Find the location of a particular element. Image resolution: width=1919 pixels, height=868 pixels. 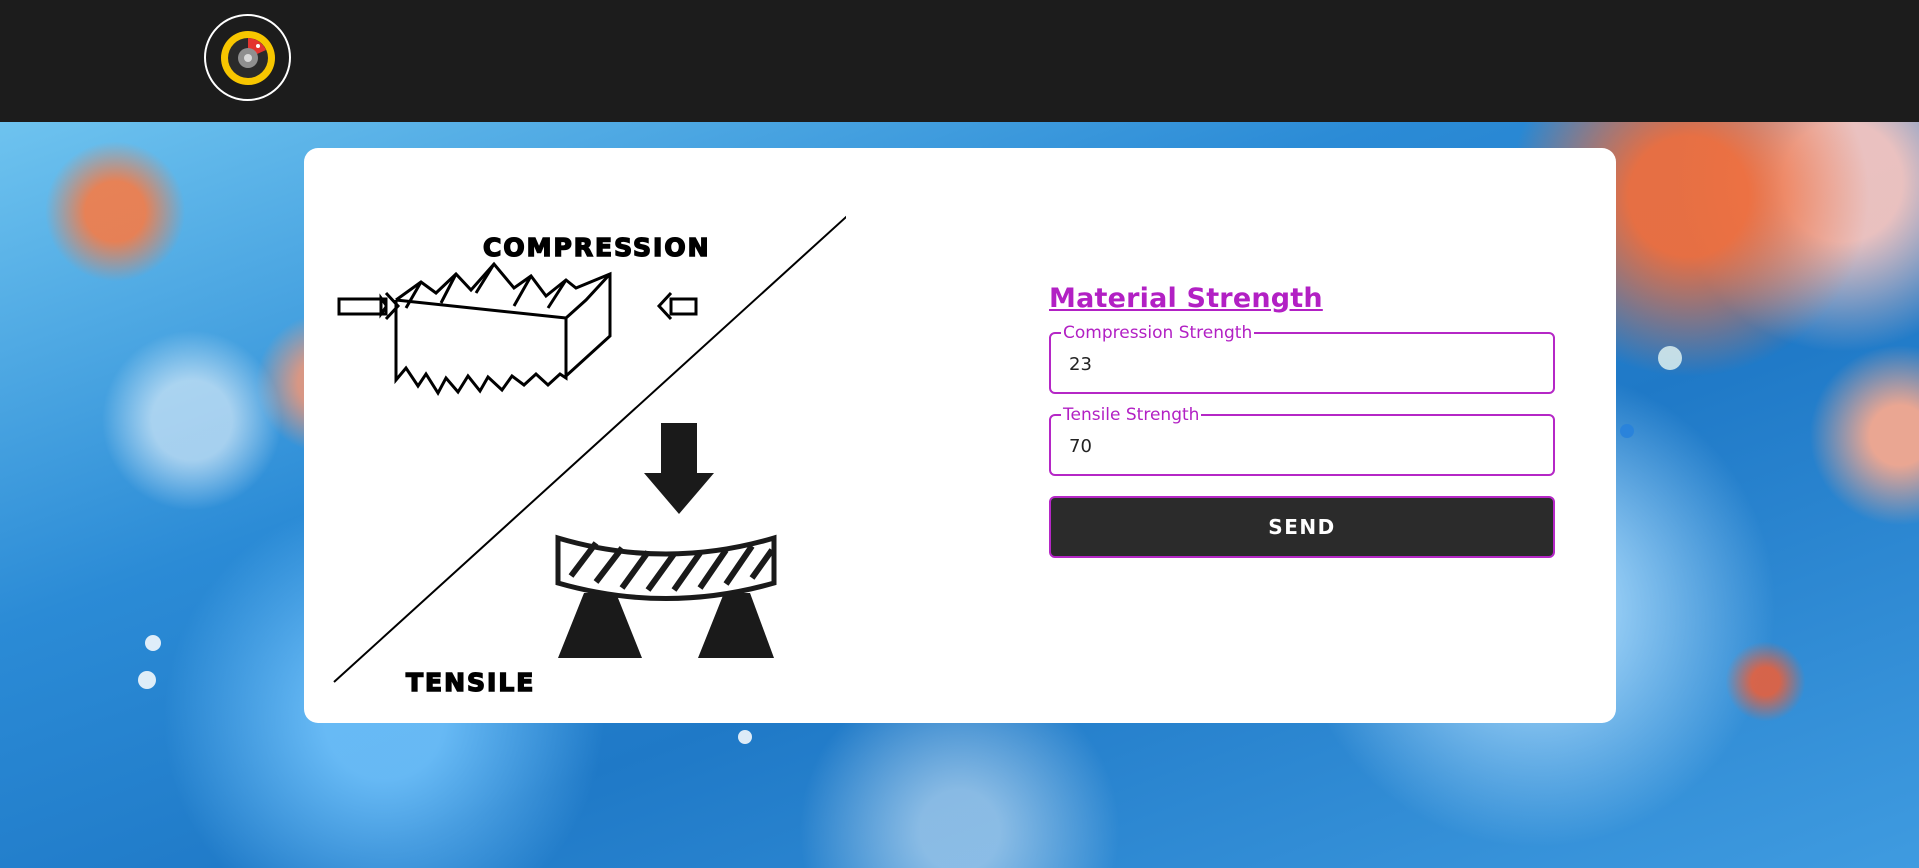

compression-label: COMPRESSION is located at coordinates (597, 247).